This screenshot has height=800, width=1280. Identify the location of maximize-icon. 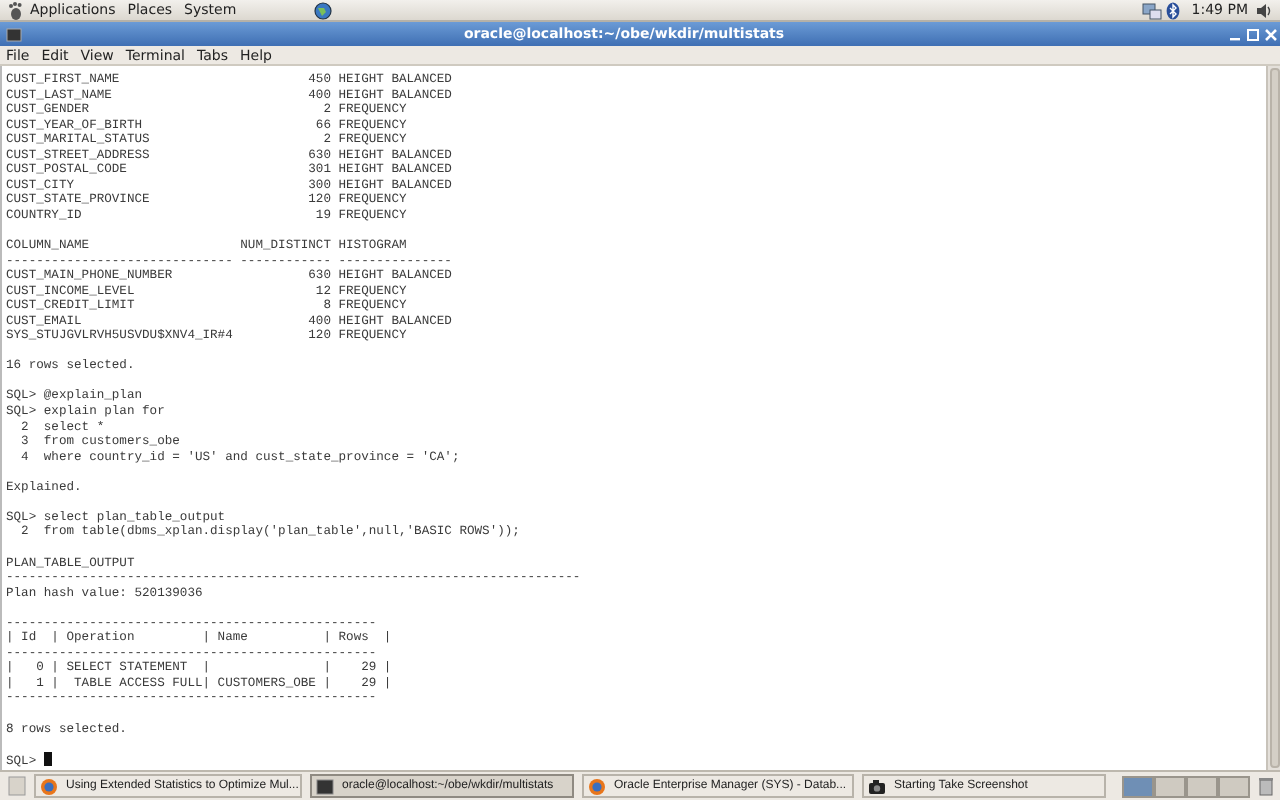
(1253, 35).